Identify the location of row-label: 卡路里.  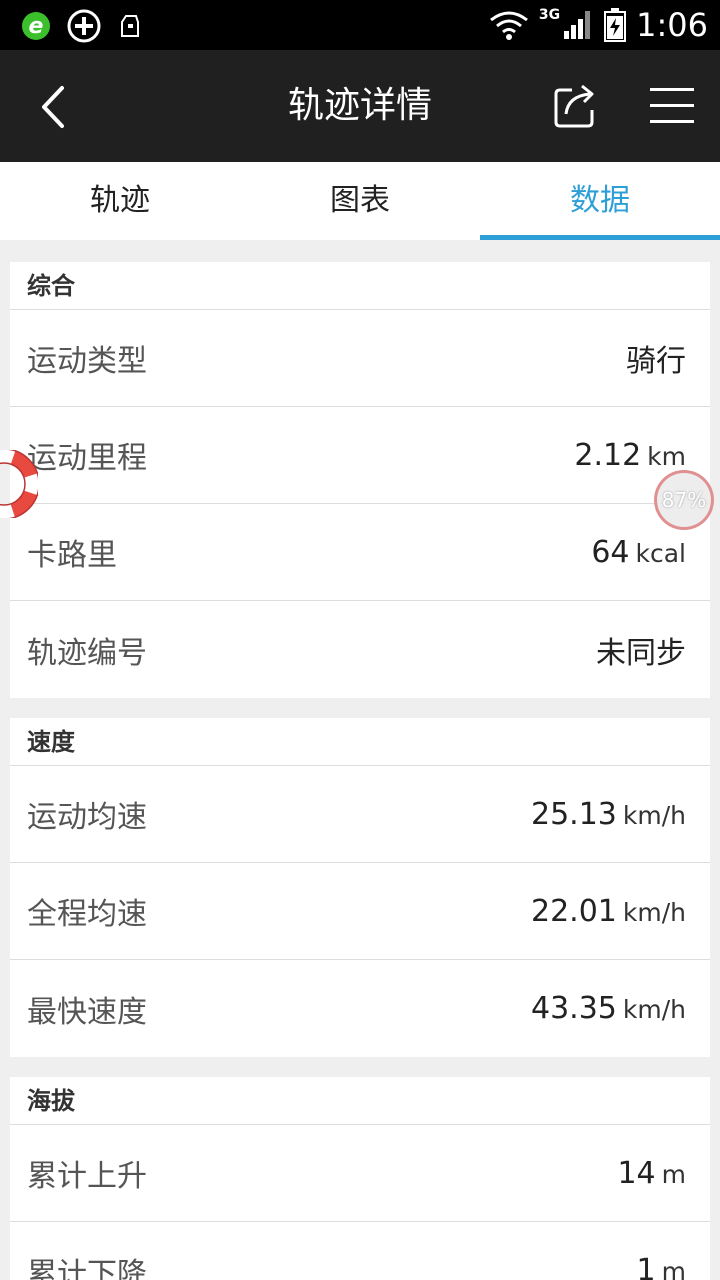
(72, 555).